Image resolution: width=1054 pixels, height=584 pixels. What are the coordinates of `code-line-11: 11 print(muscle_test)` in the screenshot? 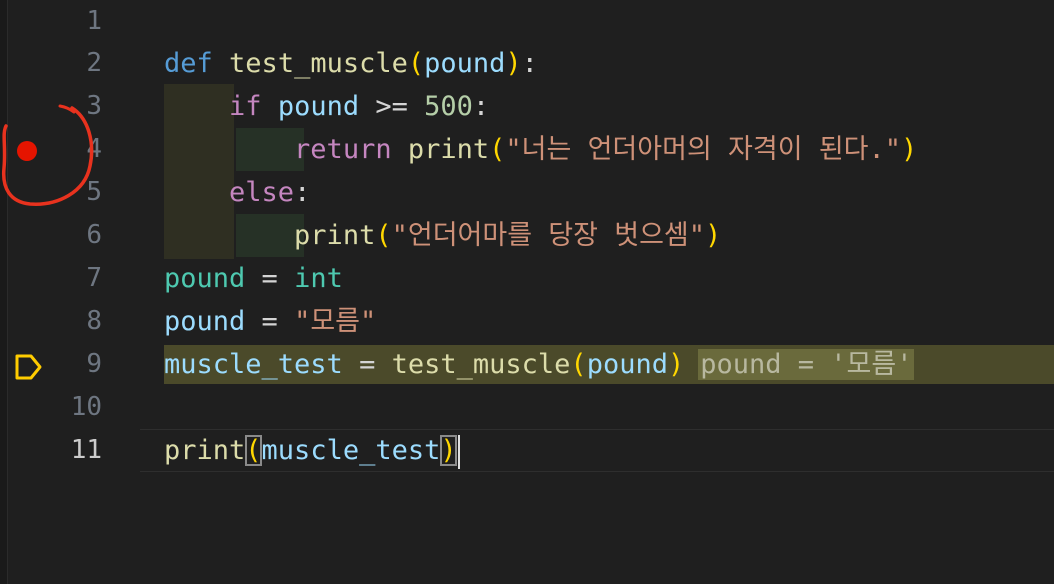 It's located at (527, 450).